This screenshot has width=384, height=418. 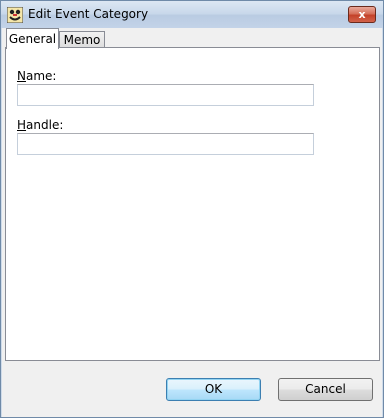 I want to click on cancel-button: Cancel, so click(x=325, y=389).